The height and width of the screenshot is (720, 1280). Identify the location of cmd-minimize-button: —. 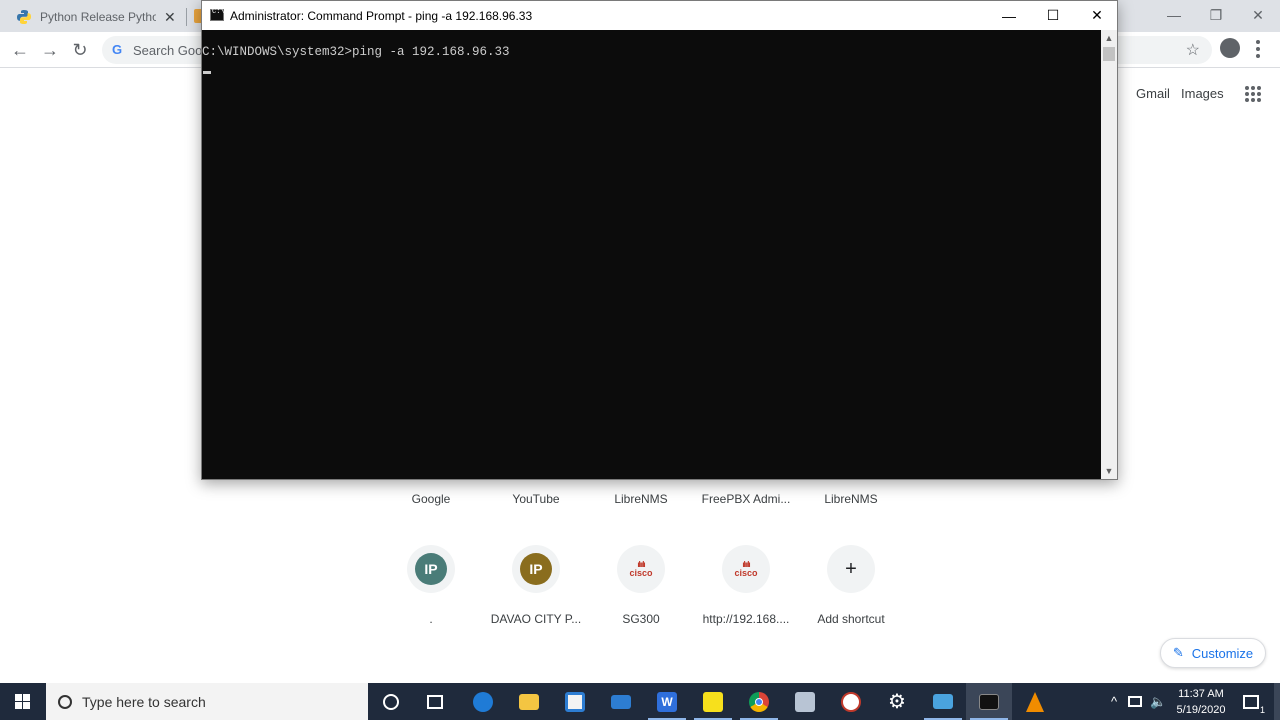
(1009, 15).